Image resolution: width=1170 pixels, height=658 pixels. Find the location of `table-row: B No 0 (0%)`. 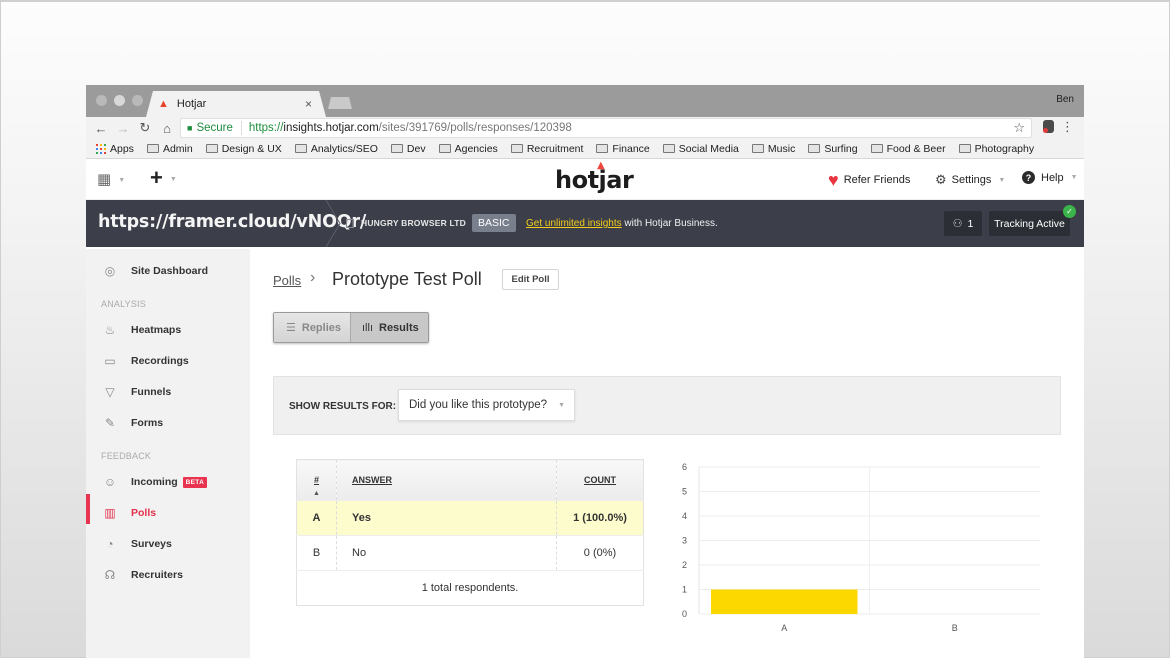

table-row: B No 0 (0%) is located at coordinates (470, 553).